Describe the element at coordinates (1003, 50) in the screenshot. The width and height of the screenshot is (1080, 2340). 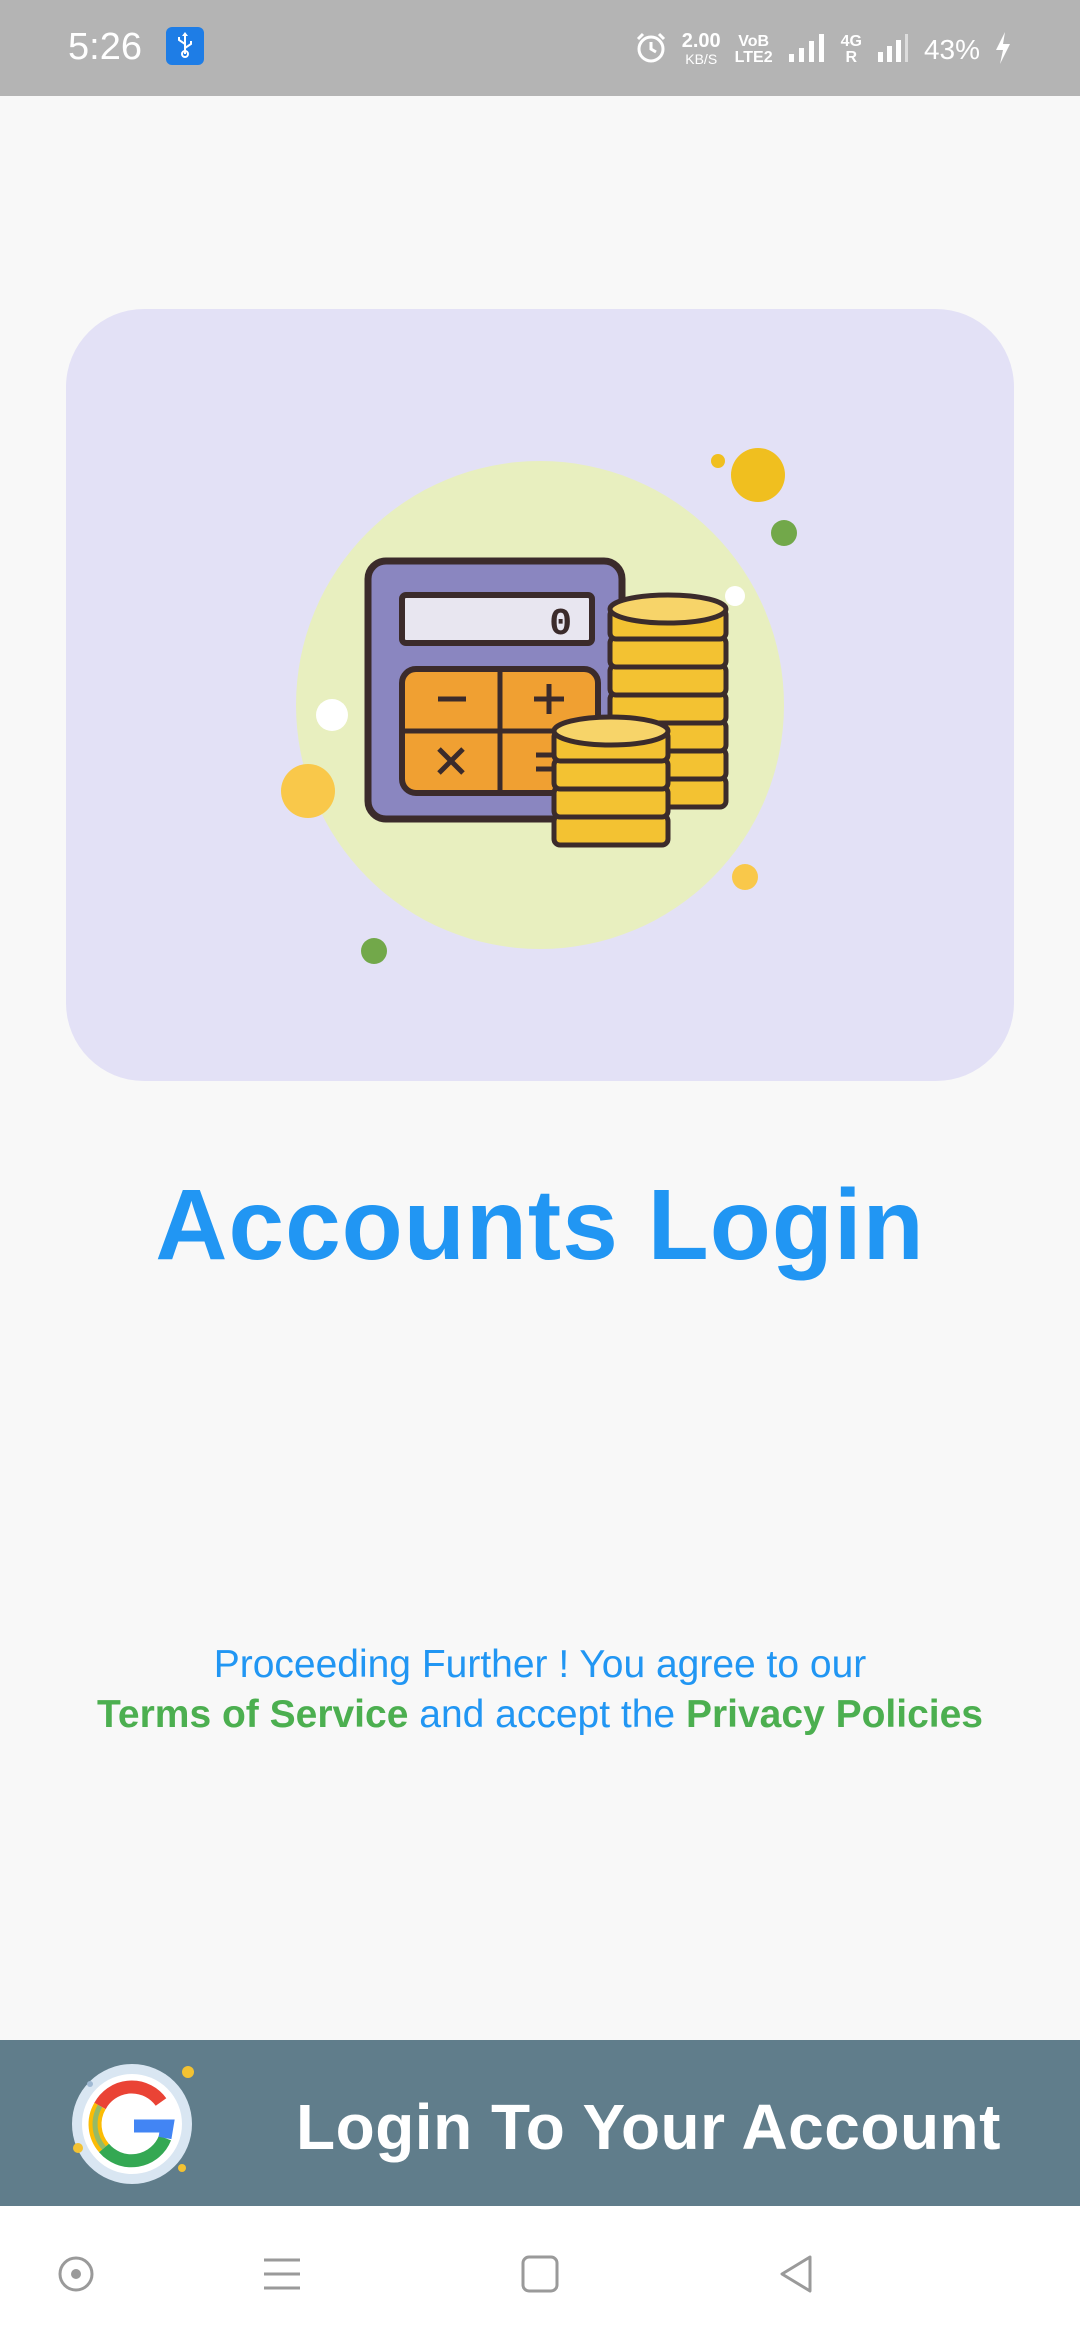
I see `charging-icon` at that location.